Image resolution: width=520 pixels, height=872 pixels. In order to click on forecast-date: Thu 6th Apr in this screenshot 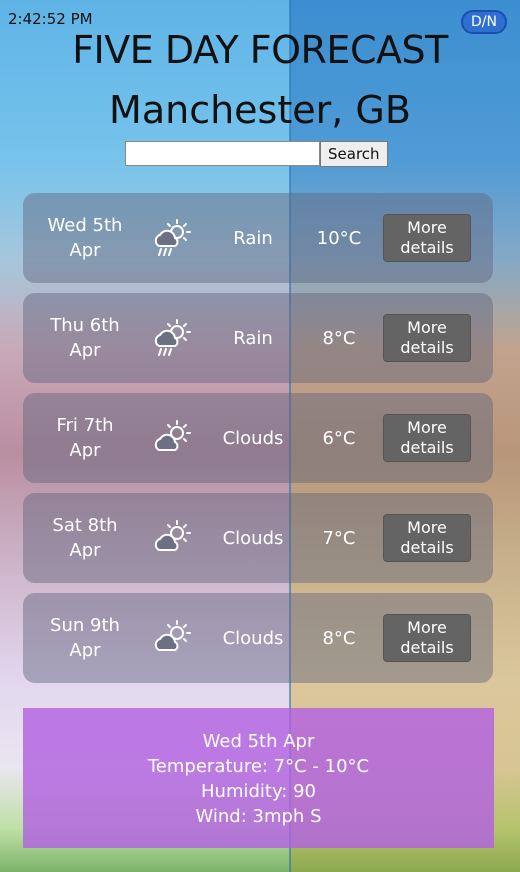, I will do `click(85, 338)`.